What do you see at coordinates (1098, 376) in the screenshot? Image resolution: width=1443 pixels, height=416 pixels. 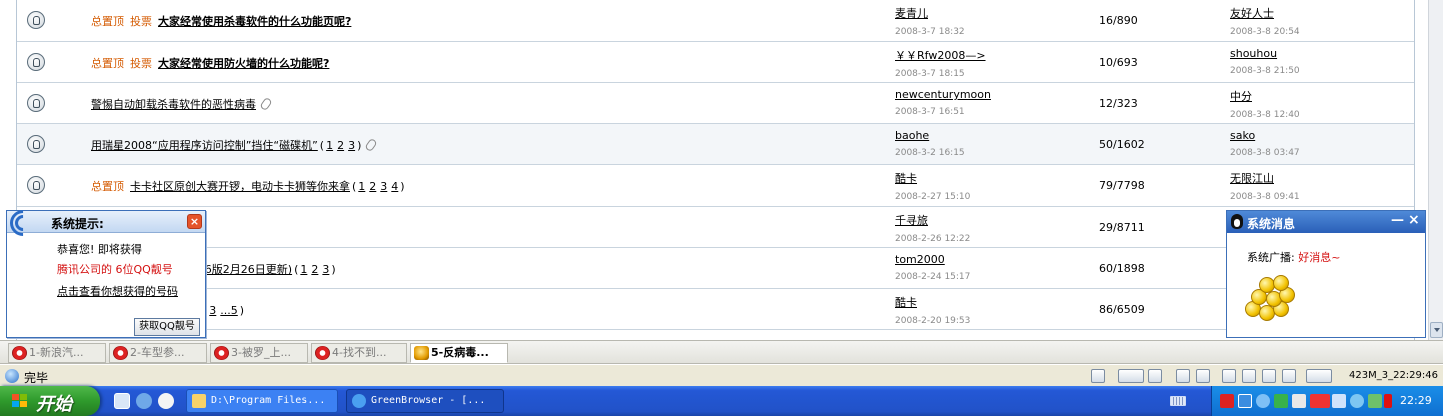 I see `shield-icon` at bounding box center [1098, 376].